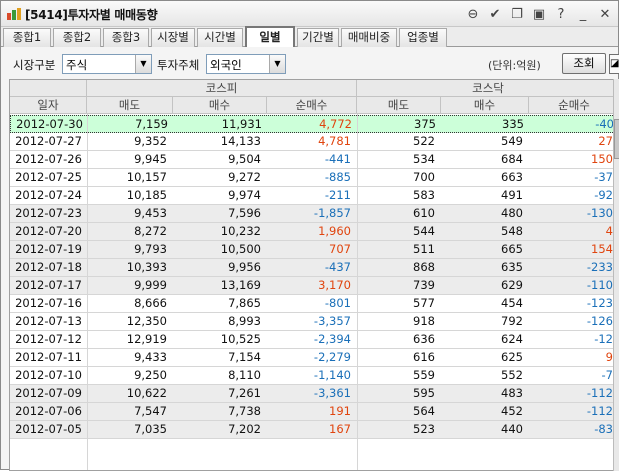 This screenshot has height=471, width=619. I want to click on cell-kospi-sell: 10,157, so click(146, 177).